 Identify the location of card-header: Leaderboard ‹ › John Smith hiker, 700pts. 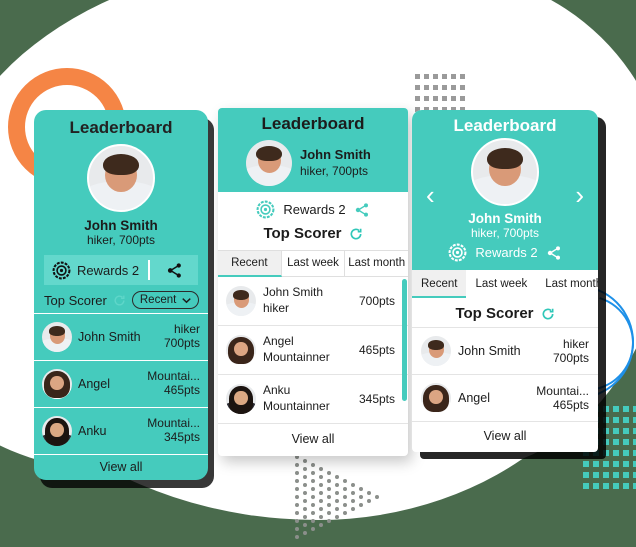
(505, 190).